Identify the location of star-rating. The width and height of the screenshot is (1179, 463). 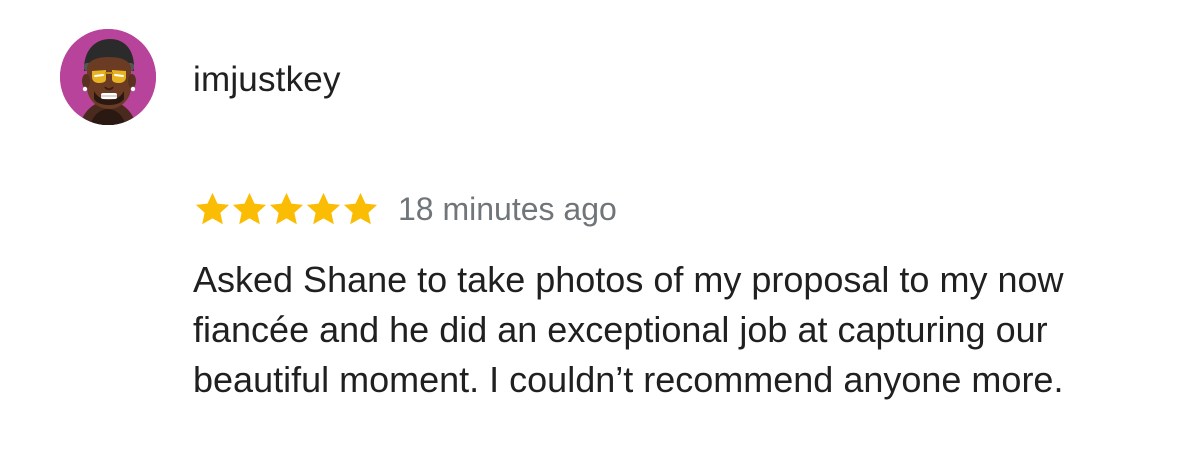
(285, 209).